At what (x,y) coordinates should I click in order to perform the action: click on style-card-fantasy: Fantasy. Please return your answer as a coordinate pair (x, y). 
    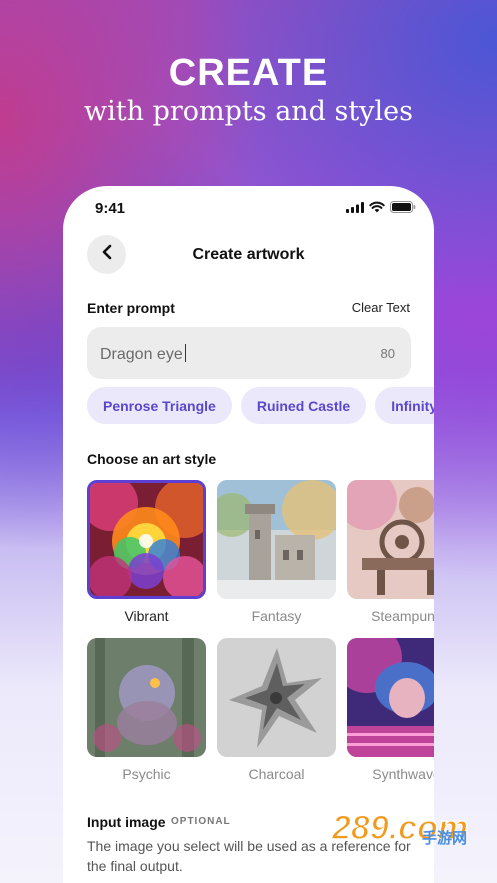
    Looking at the image, I should click on (276, 552).